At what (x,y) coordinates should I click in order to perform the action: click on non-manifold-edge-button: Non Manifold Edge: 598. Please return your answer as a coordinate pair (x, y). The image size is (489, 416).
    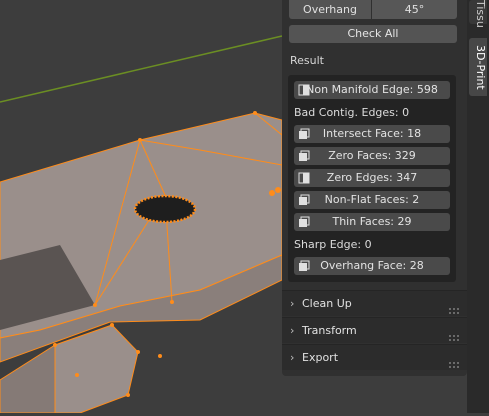
    Looking at the image, I should click on (372, 90).